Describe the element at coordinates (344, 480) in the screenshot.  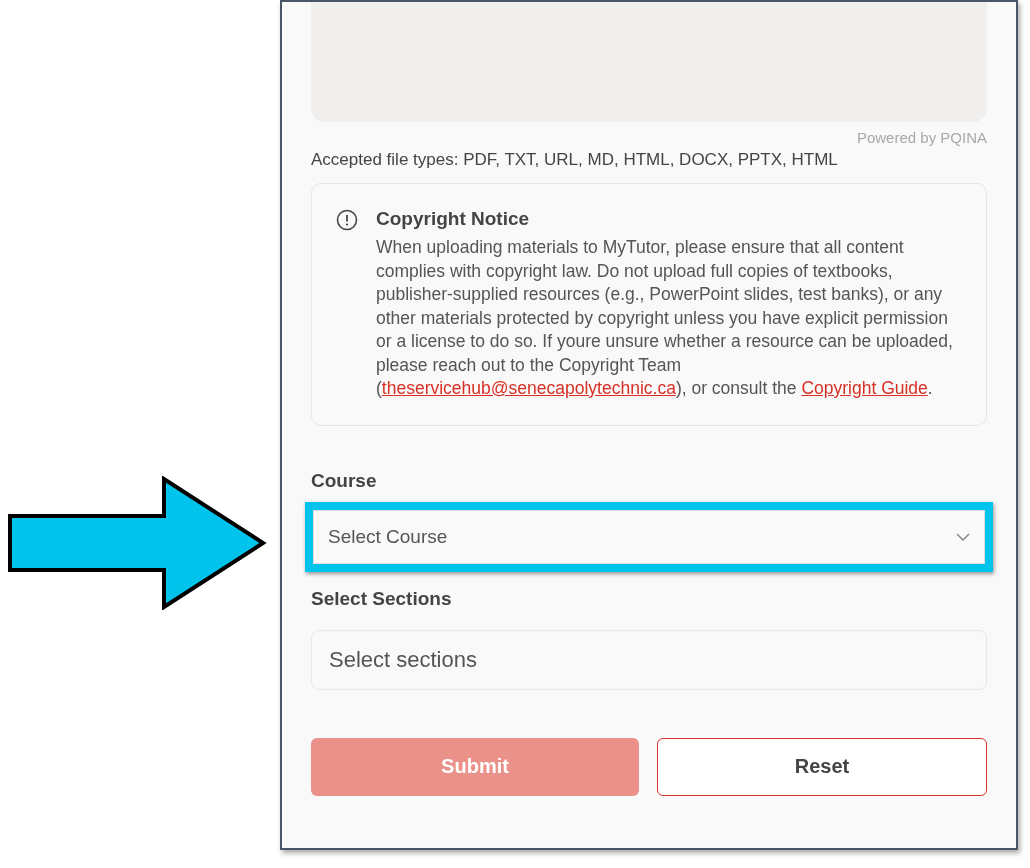
I see `field-label: Course` at that location.